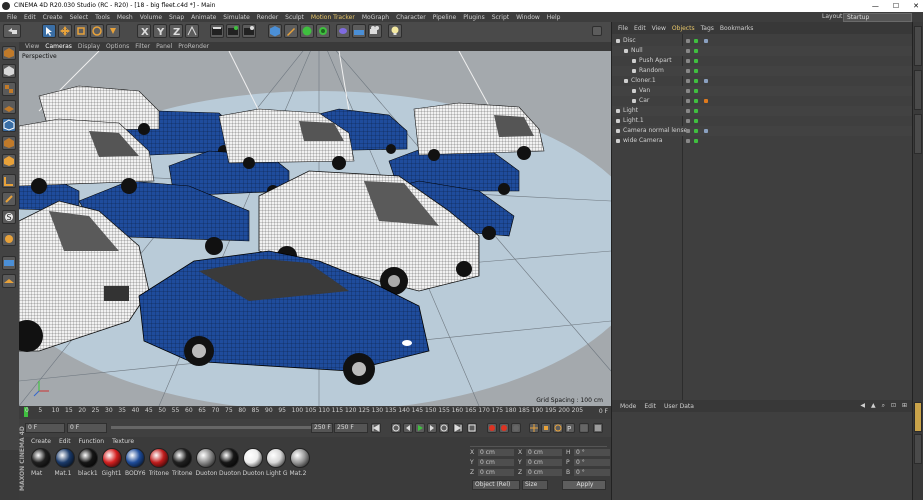 This screenshot has height=500, width=923. What do you see at coordinates (65, 441) in the screenshot?
I see `material-menu-item: Edit` at bounding box center [65, 441].